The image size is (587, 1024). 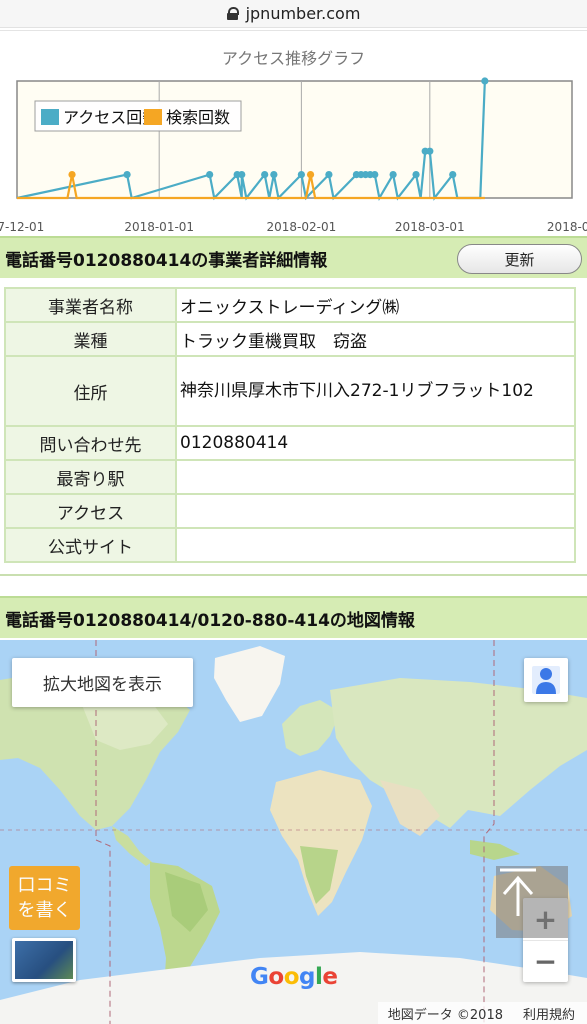 I want to click on table-row: 住所 神奈川県厚木市下川入272-1リブフラット102, so click(x=290, y=391).